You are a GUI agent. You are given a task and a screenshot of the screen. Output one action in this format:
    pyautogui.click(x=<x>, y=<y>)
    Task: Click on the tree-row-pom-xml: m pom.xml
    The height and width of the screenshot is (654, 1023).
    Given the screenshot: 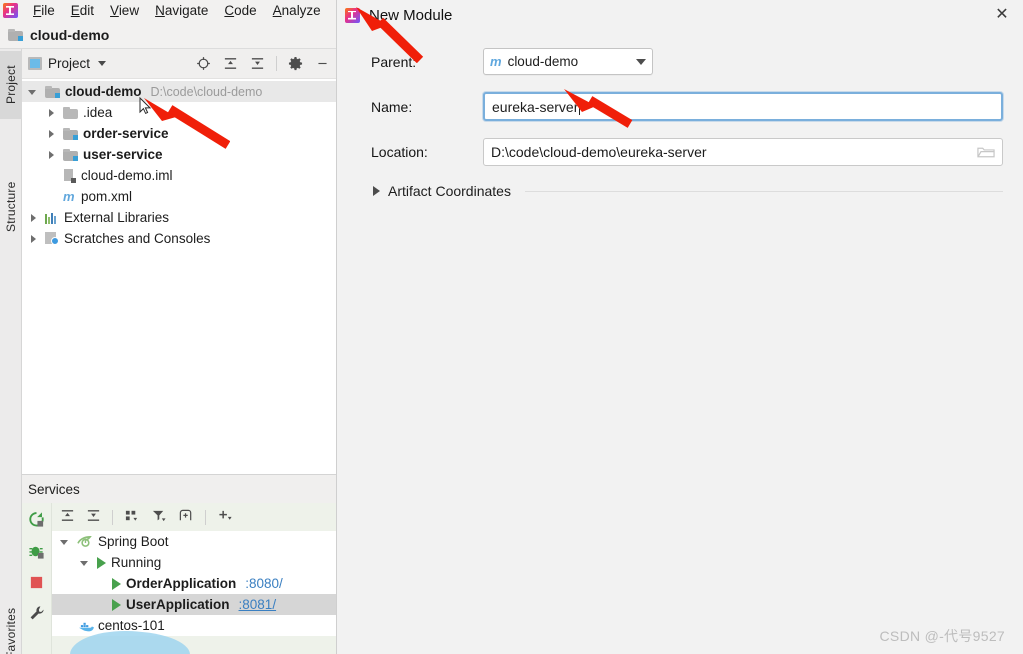 What is the action you would take?
    pyautogui.click(x=180, y=196)
    